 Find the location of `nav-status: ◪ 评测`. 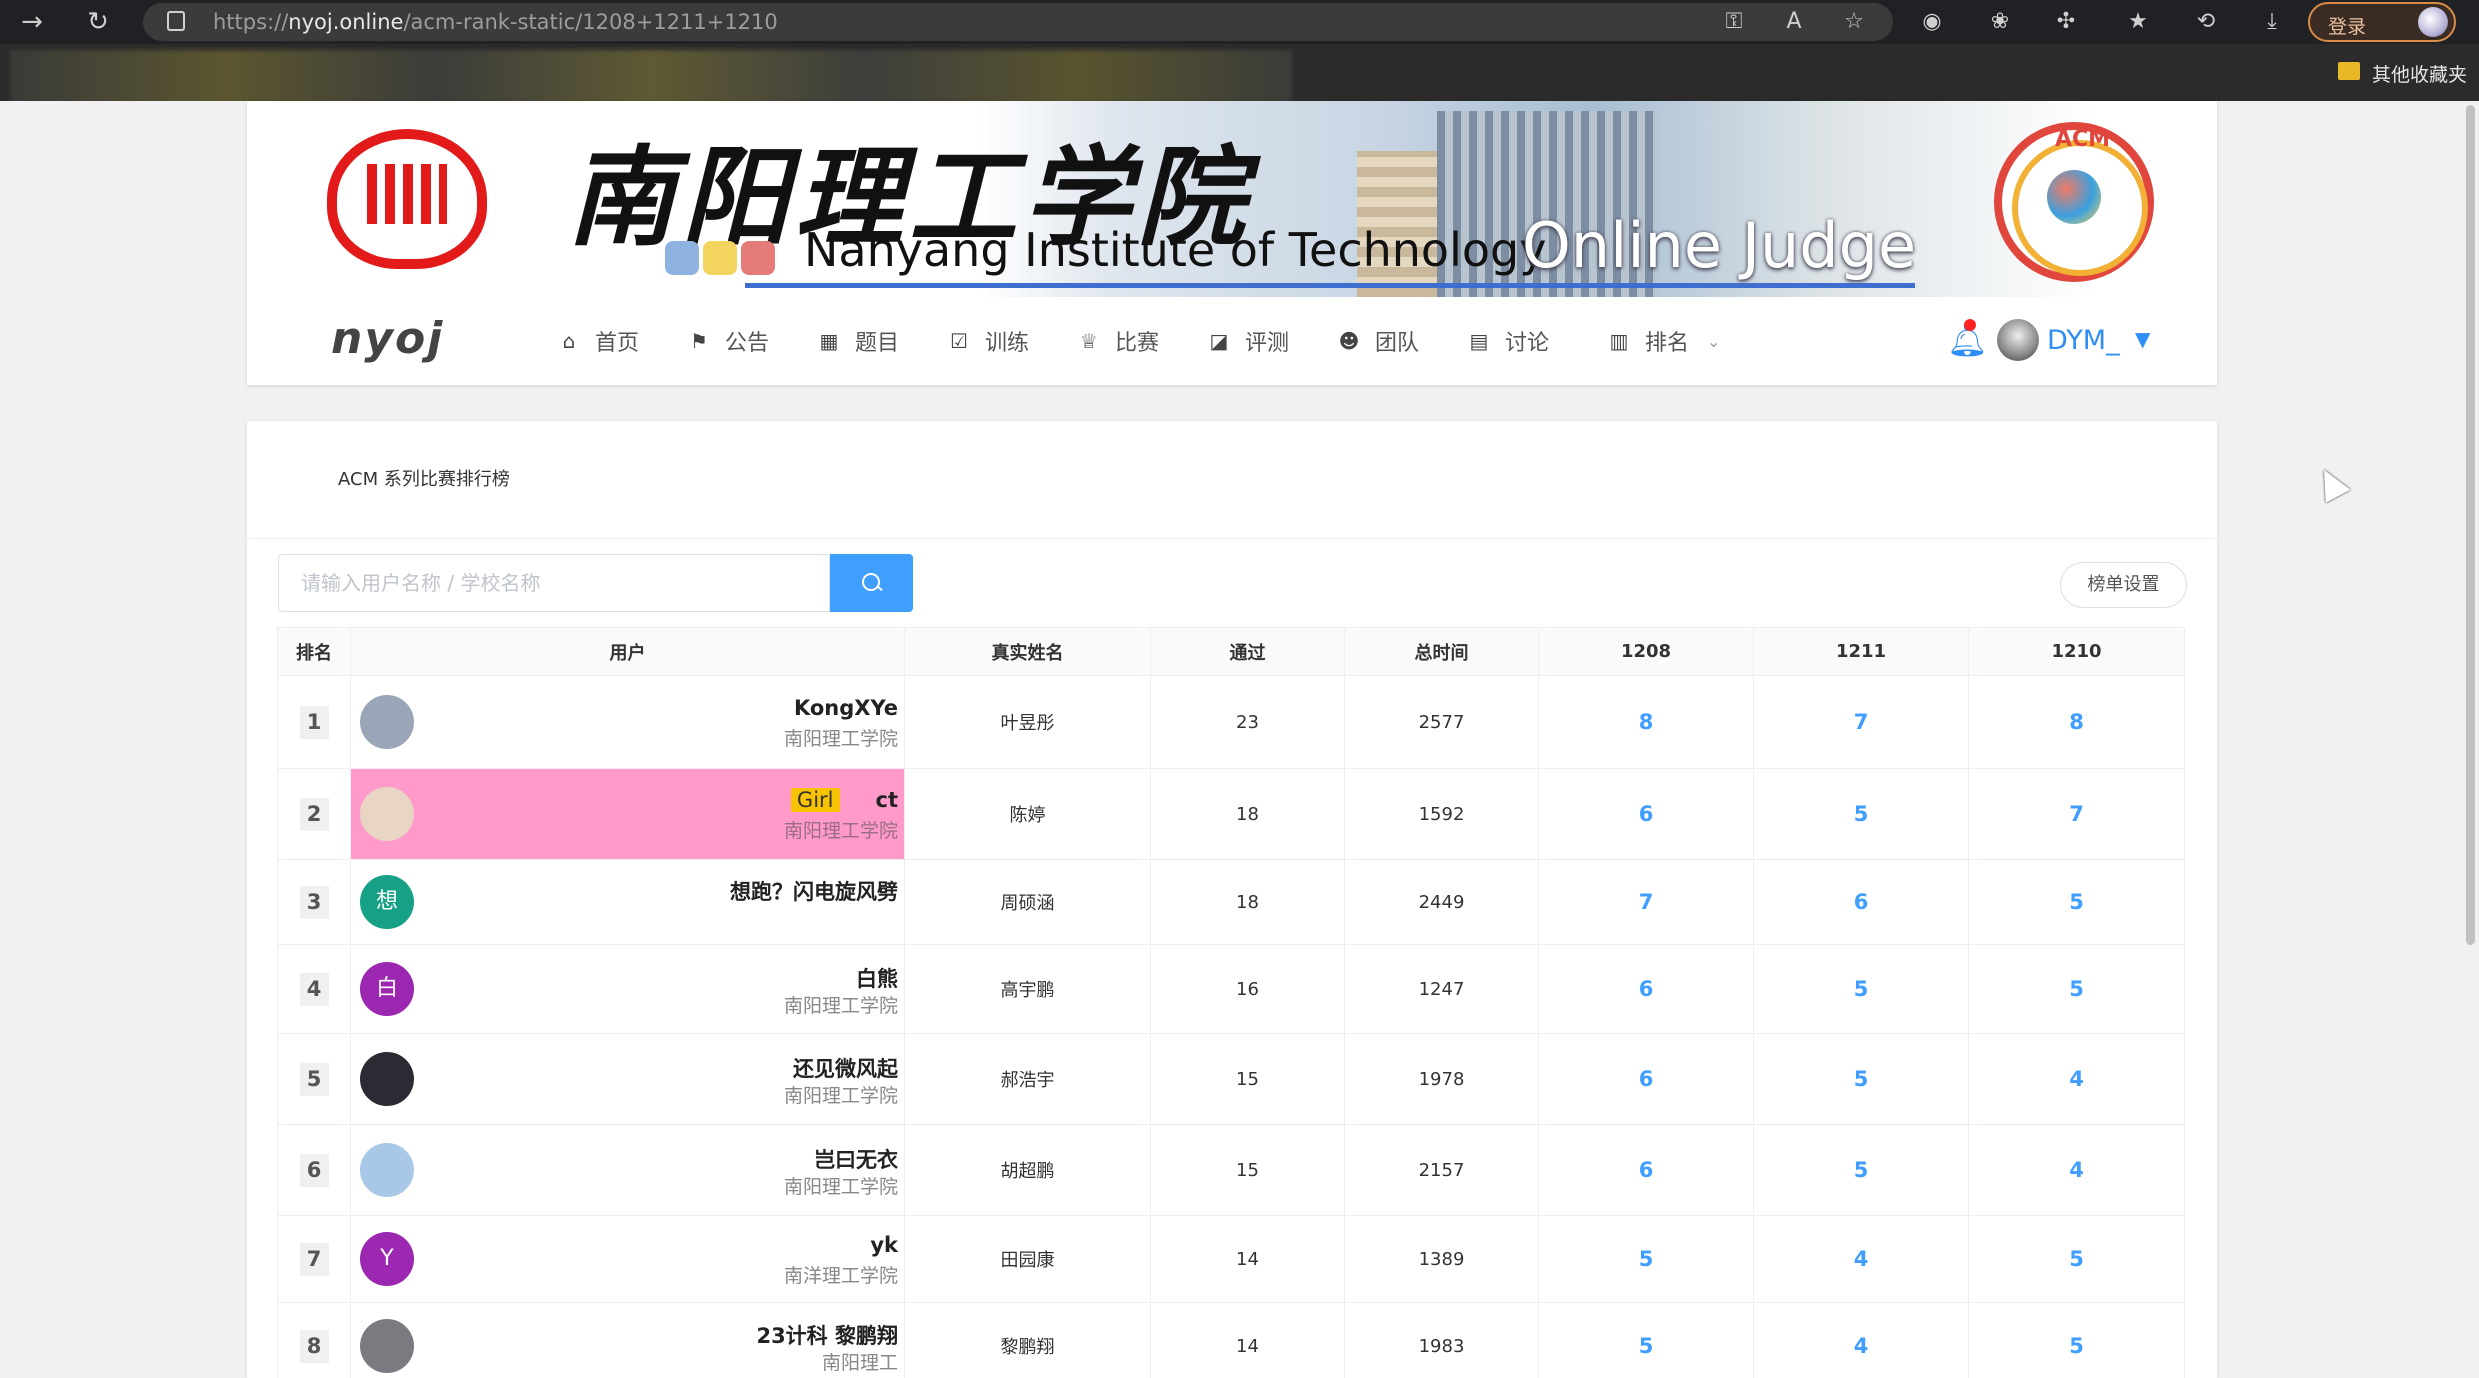

nav-status: ◪ 评测 is located at coordinates (1248, 341).